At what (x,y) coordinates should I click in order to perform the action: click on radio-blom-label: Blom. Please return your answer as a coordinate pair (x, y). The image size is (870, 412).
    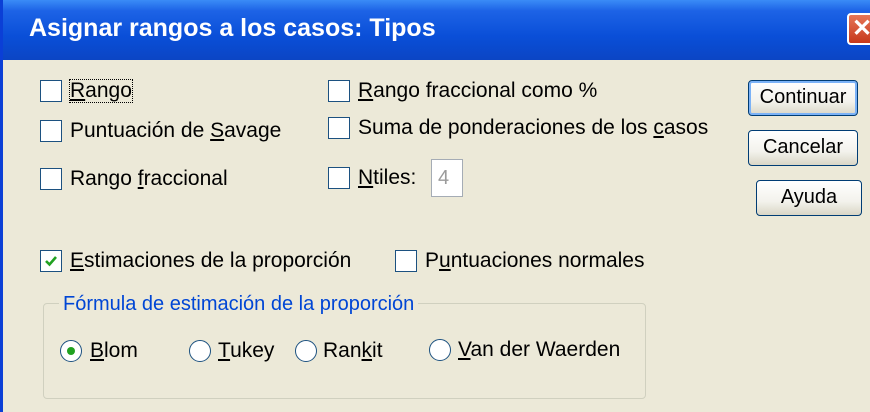
    Looking at the image, I should click on (114, 351).